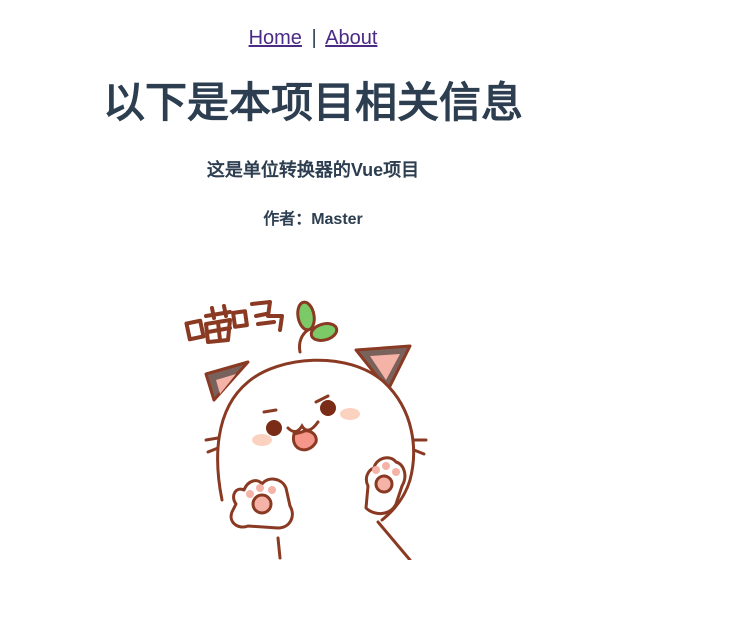 The image size is (732, 631). I want to click on top-nav: Home | About, so click(313, 38).